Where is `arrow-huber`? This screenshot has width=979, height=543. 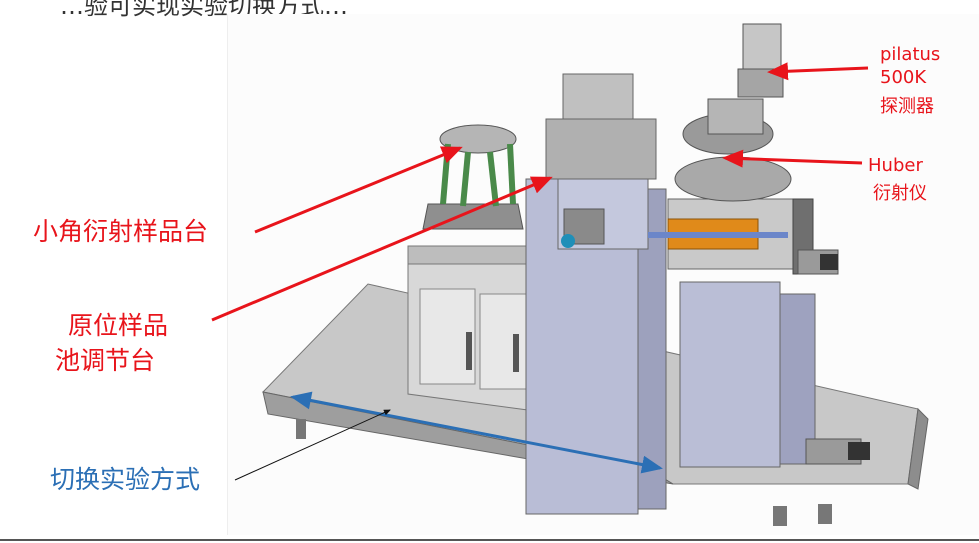
arrow-huber is located at coordinates (792, 158).